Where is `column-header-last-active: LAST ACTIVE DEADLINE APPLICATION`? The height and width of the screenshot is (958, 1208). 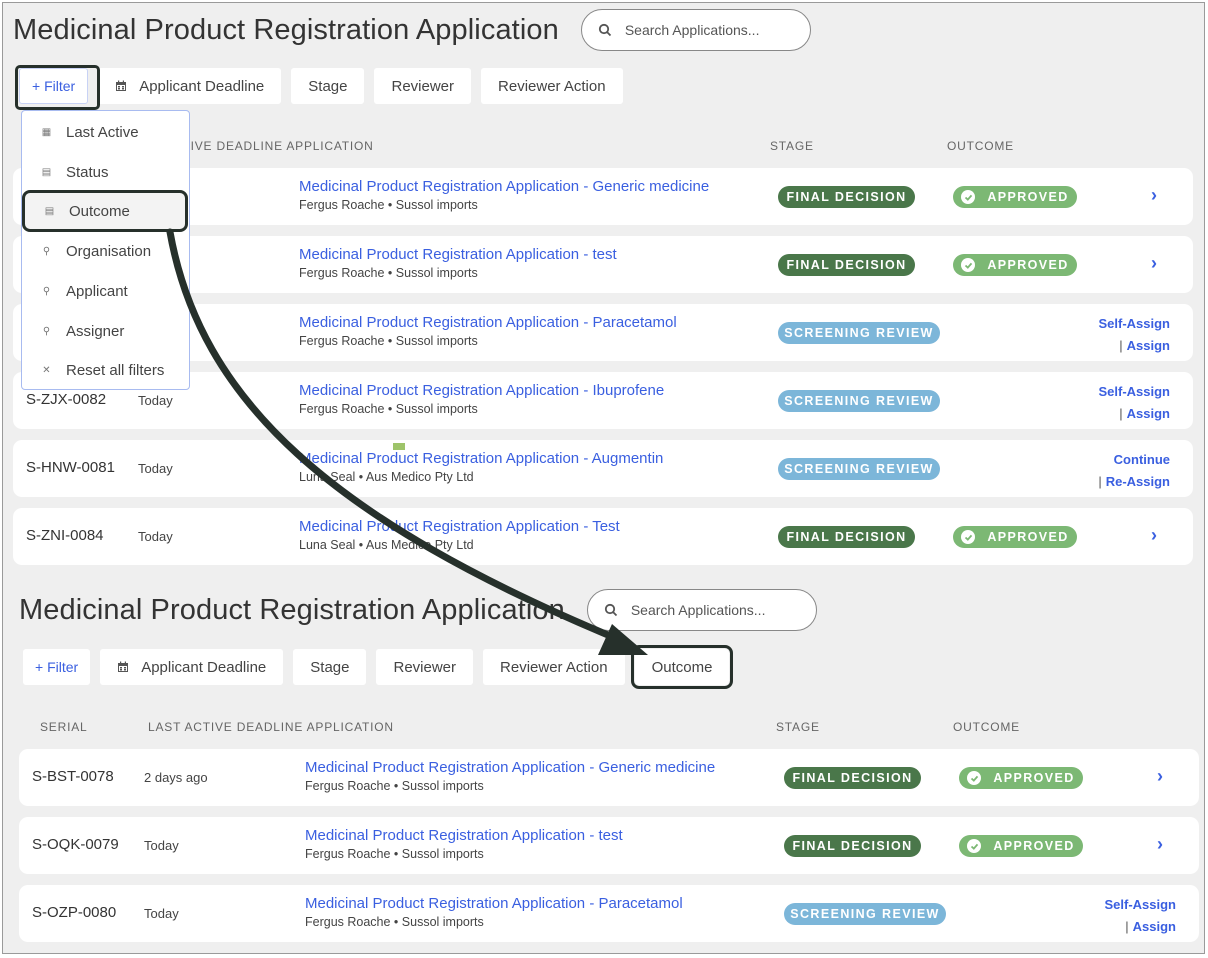
column-header-last-active: LAST ACTIVE DEADLINE APPLICATION is located at coordinates (271, 727).